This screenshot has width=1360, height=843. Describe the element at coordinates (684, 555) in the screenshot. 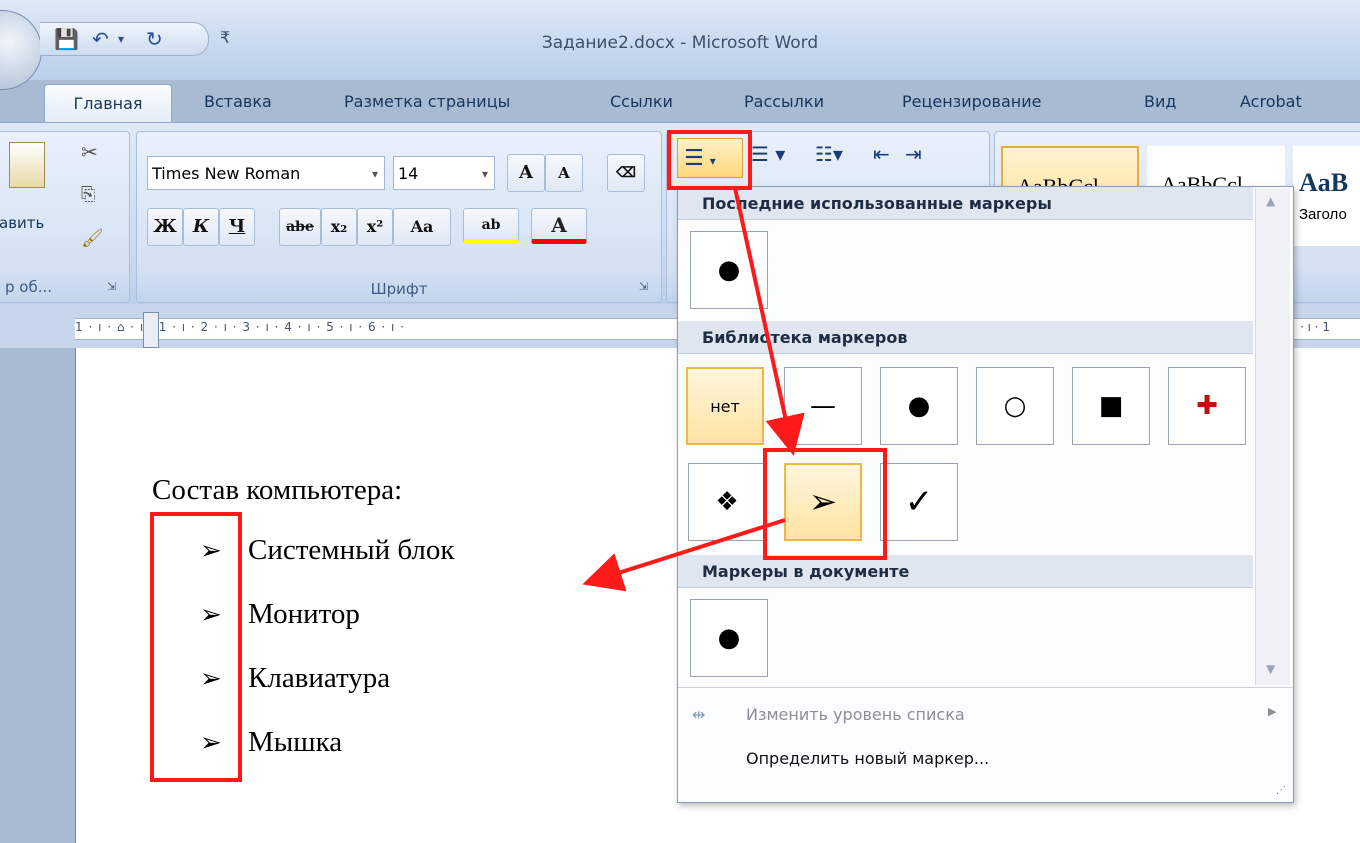

I see `arrow-to-document` at that location.